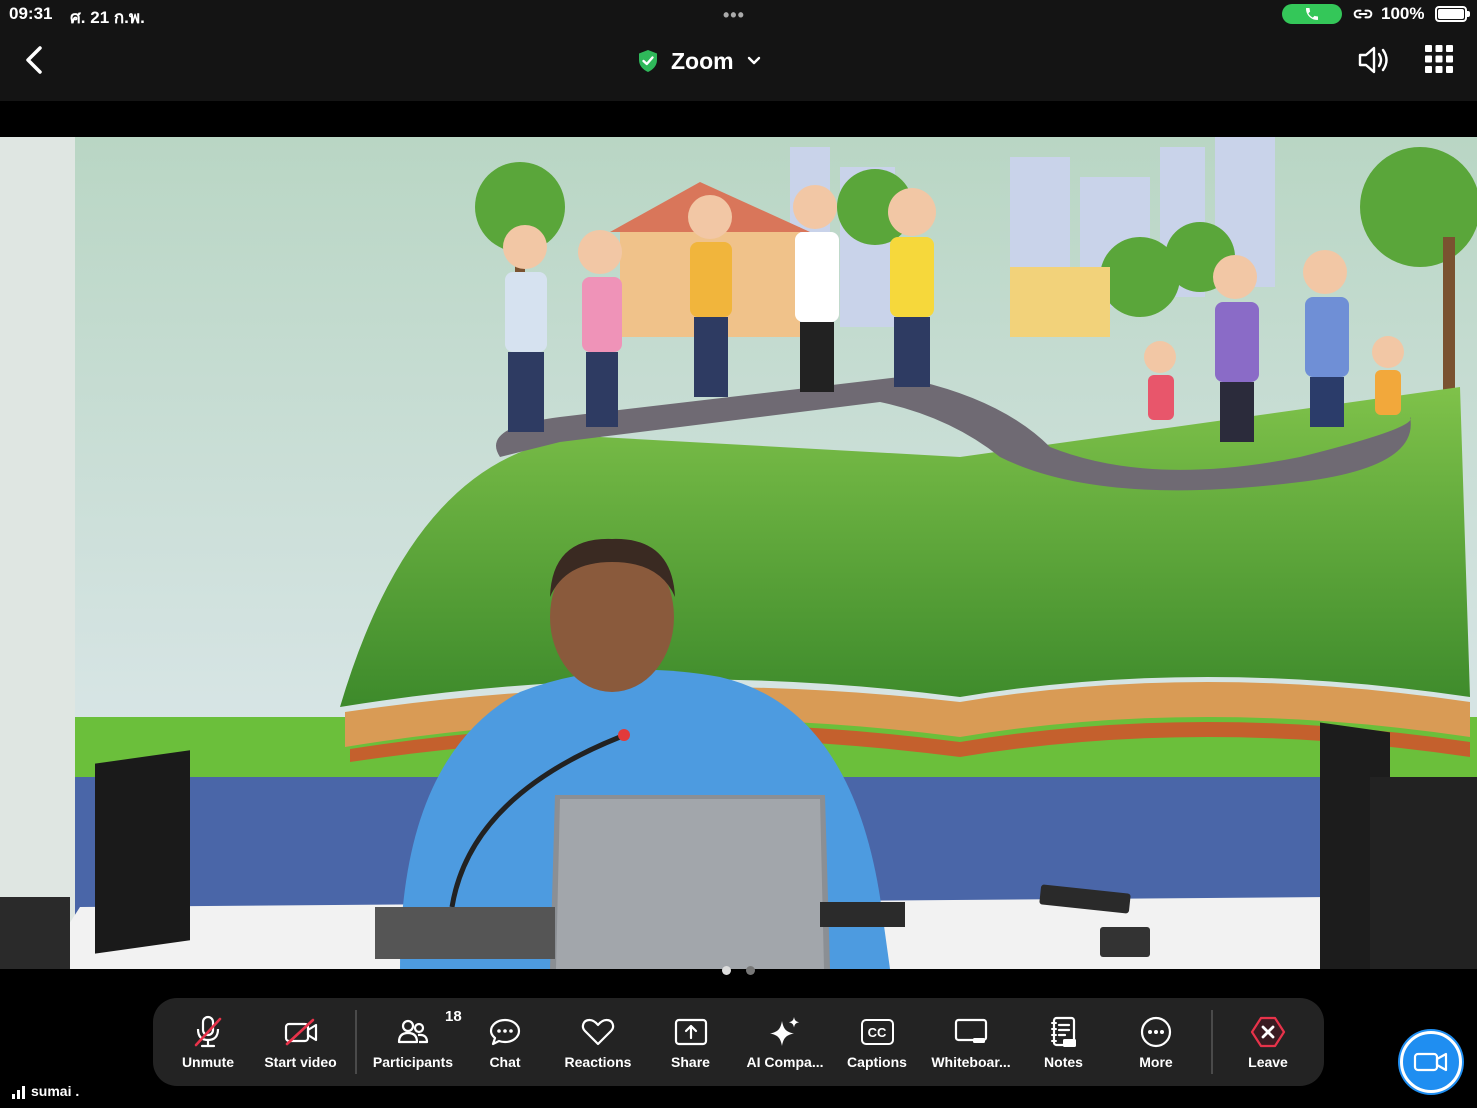 The height and width of the screenshot is (1108, 1477). Describe the element at coordinates (753, 60) in the screenshot. I see `chevron-down-icon` at that location.